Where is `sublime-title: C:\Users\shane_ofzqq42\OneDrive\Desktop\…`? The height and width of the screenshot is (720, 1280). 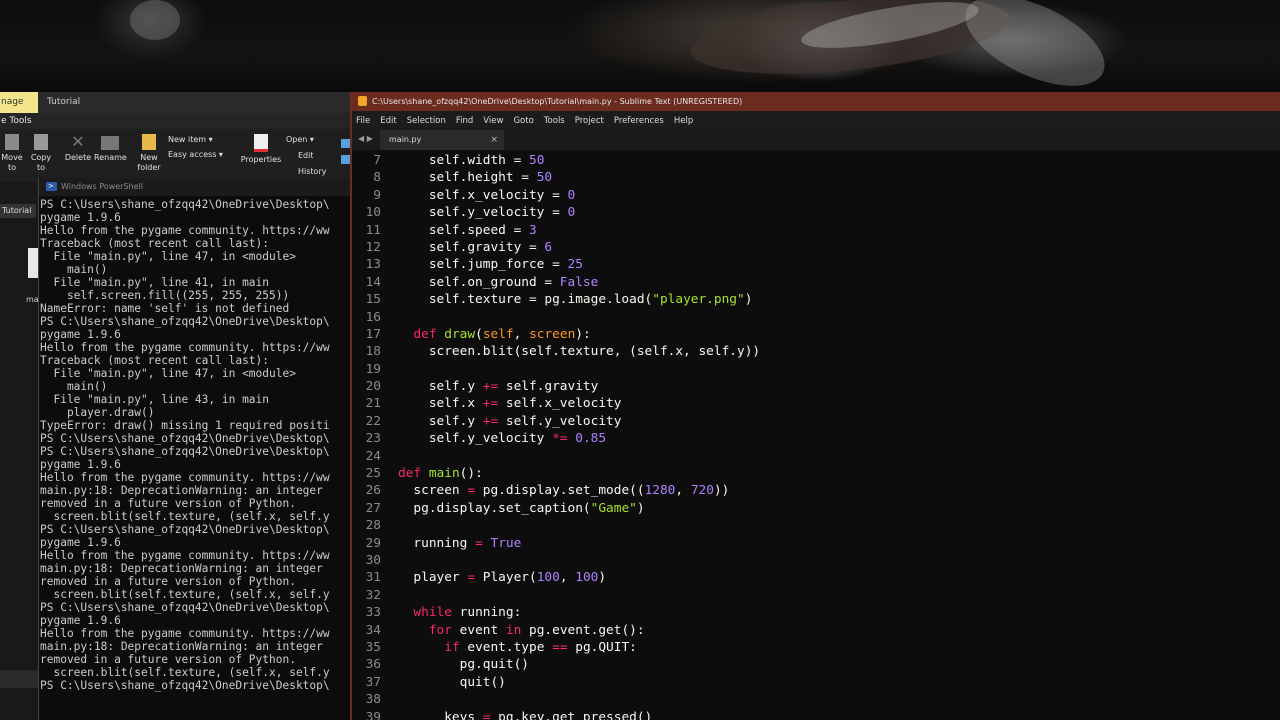
sublime-title: C:\Users\shane_ofzqq42\OneDrive\Desktop\… is located at coordinates (557, 101).